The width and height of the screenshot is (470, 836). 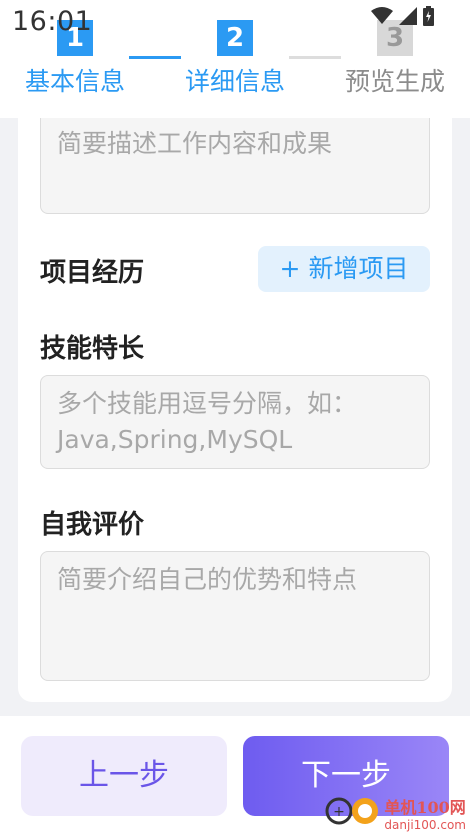 I want to click on wifi-icon, so click(x=382, y=18).